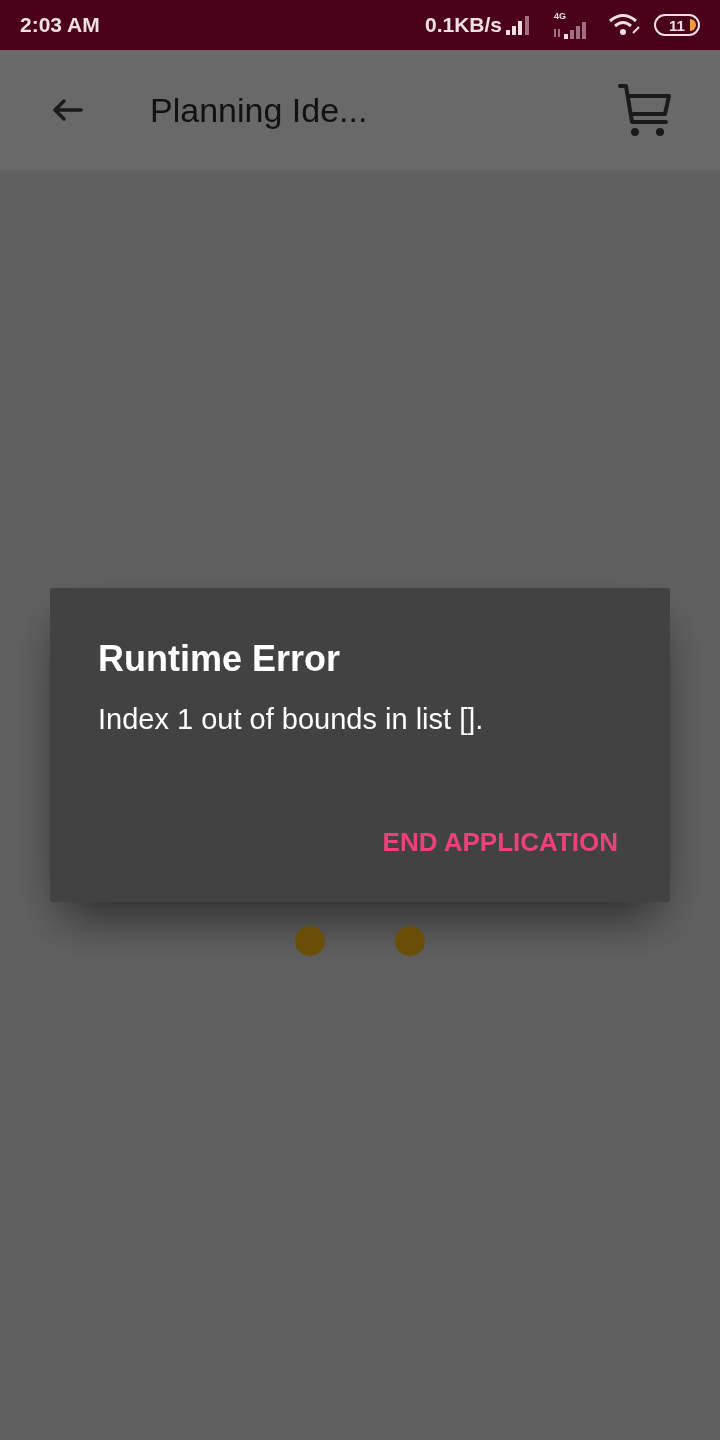 The image size is (720, 1440). I want to click on back-arrow-icon, so click(67, 110).